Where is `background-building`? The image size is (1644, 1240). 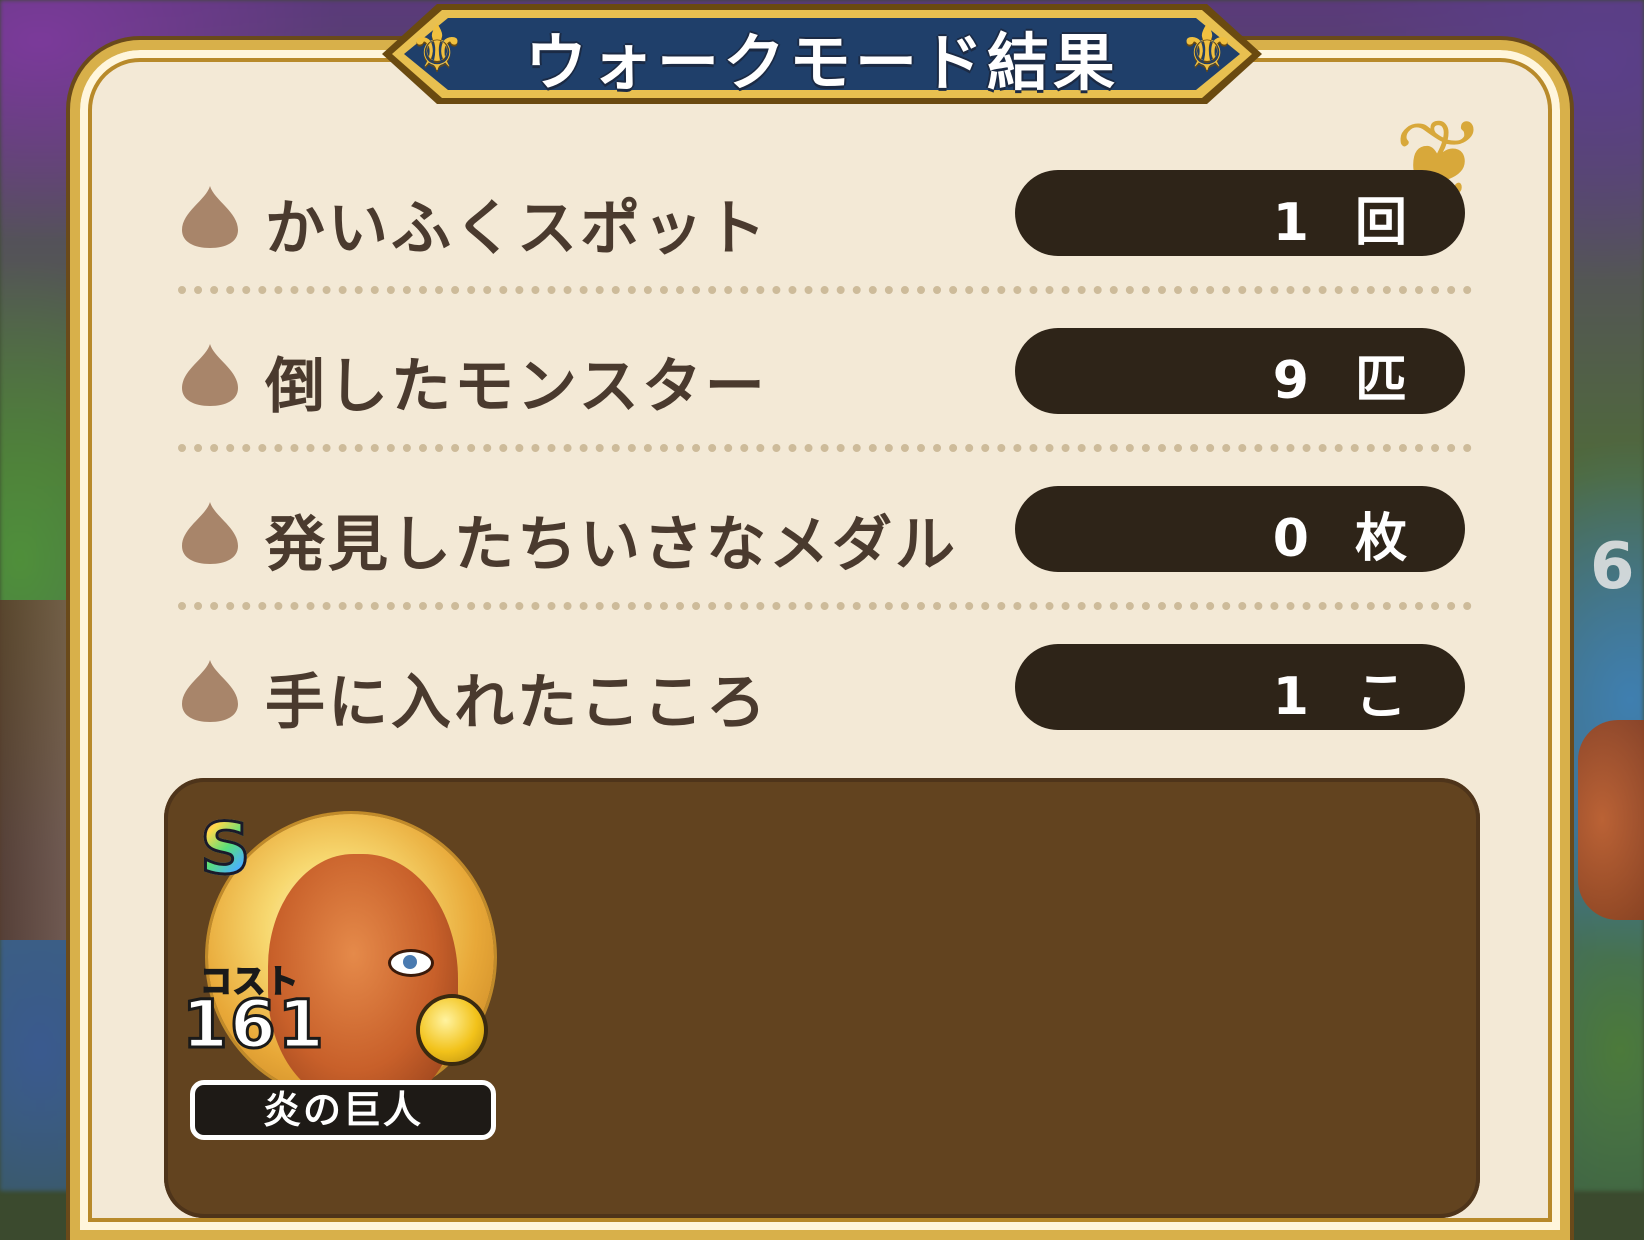 background-building is located at coordinates (35, 770).